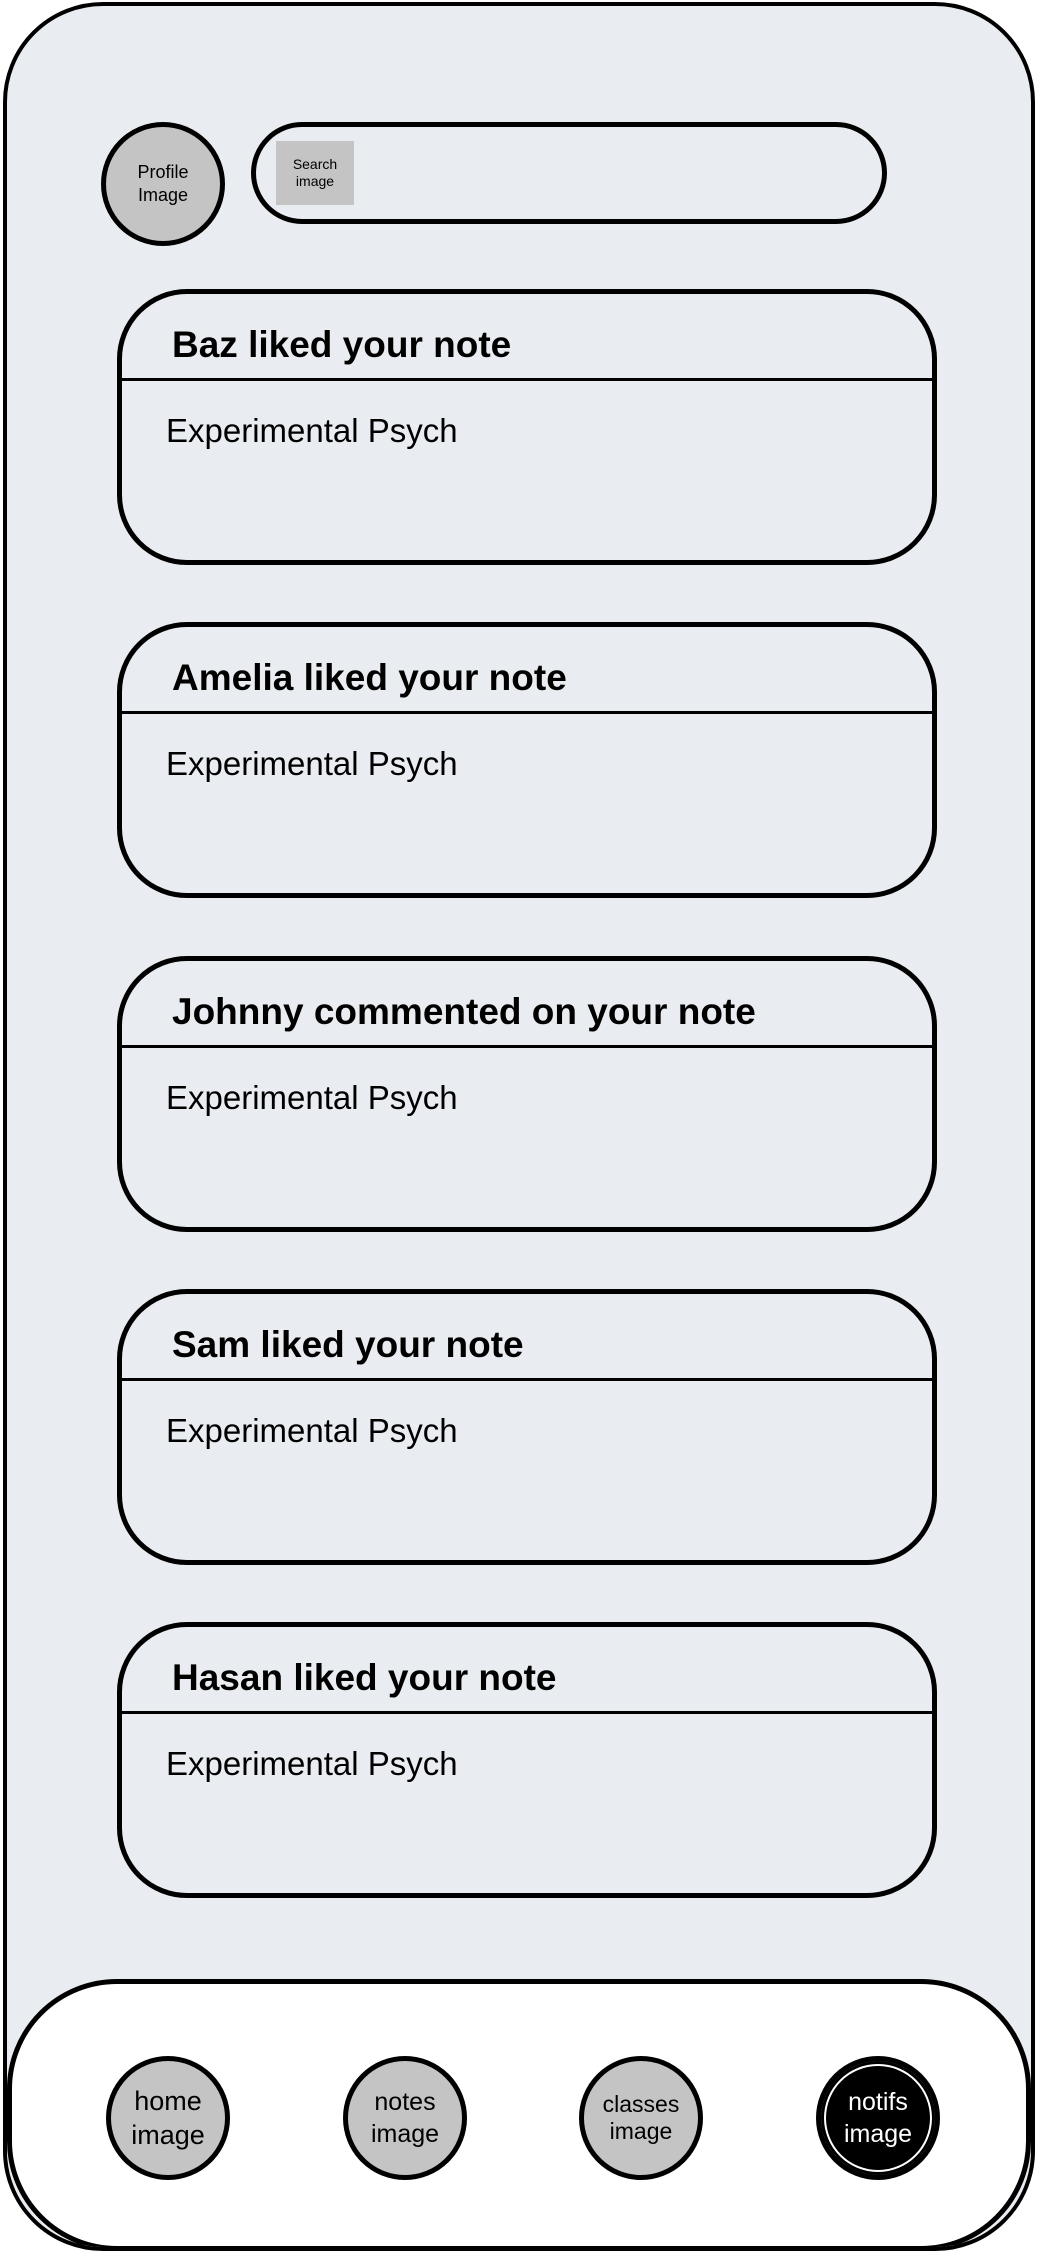 The height and width of the screenshot is (2256, 1042). I want to click on nav-classes-button: classes image, so click(641, 2118).